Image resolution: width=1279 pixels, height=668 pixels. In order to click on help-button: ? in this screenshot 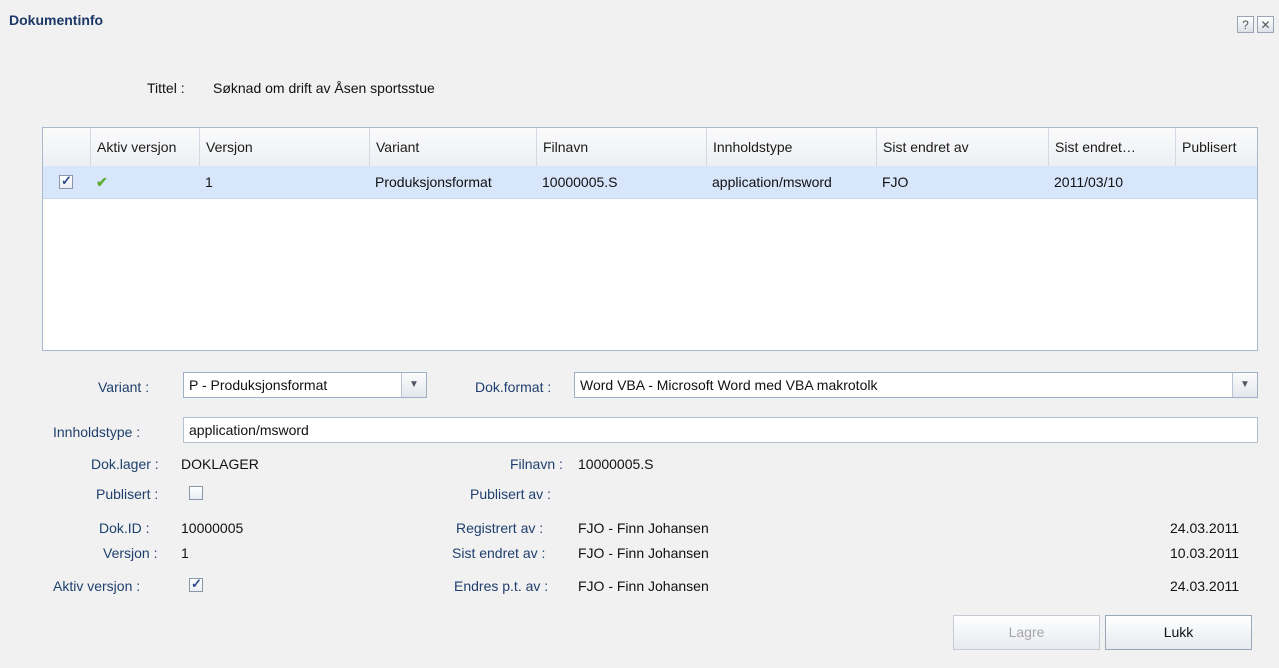, I will do `click(1245, 24)`.